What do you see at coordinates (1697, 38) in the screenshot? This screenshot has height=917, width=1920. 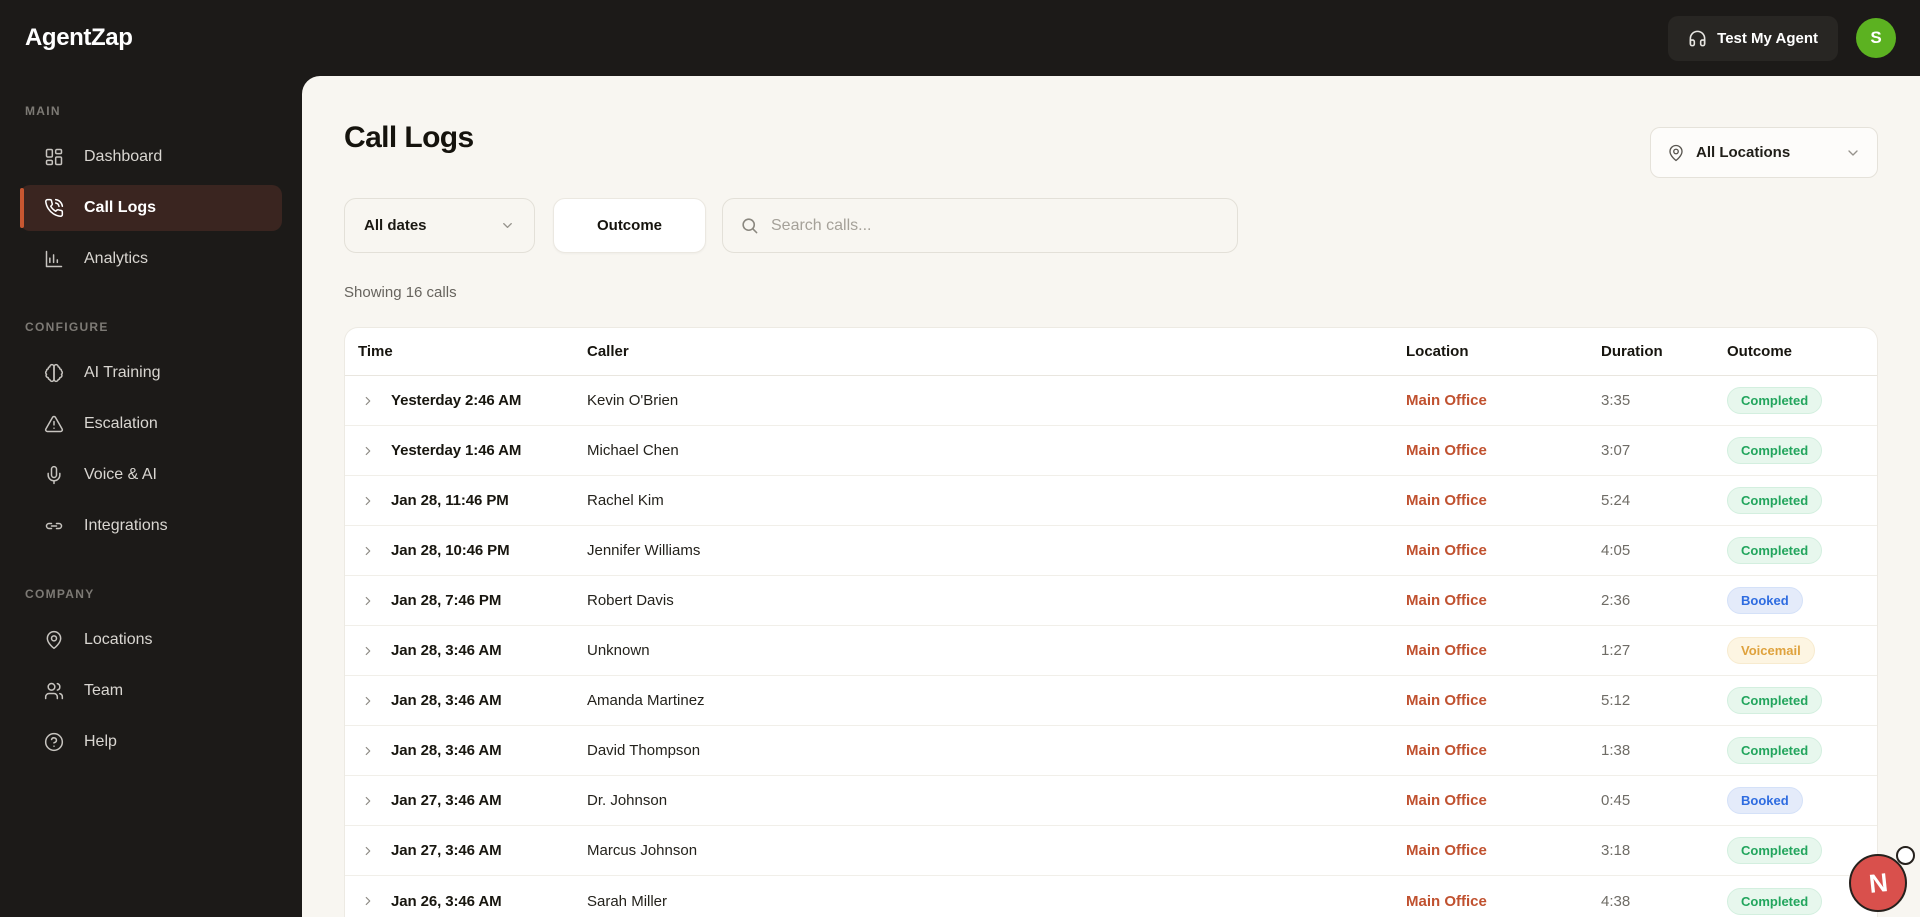 I see `headset-icon` at bounding box center [1697, 38].